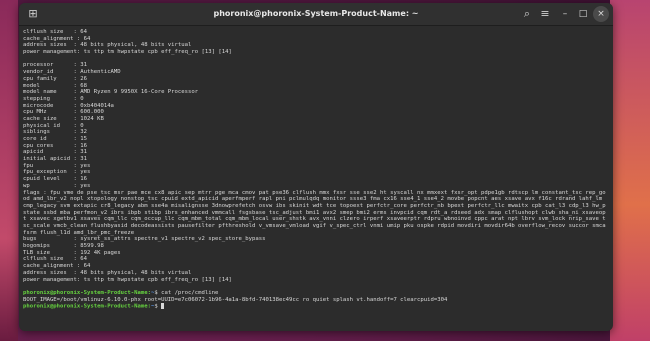 The image size is (650, 341). What do you see at coordinates (57, 185) in the screenshot?
I see `cpuinfo-line: wp : yes` at bounding box center [57, 185].